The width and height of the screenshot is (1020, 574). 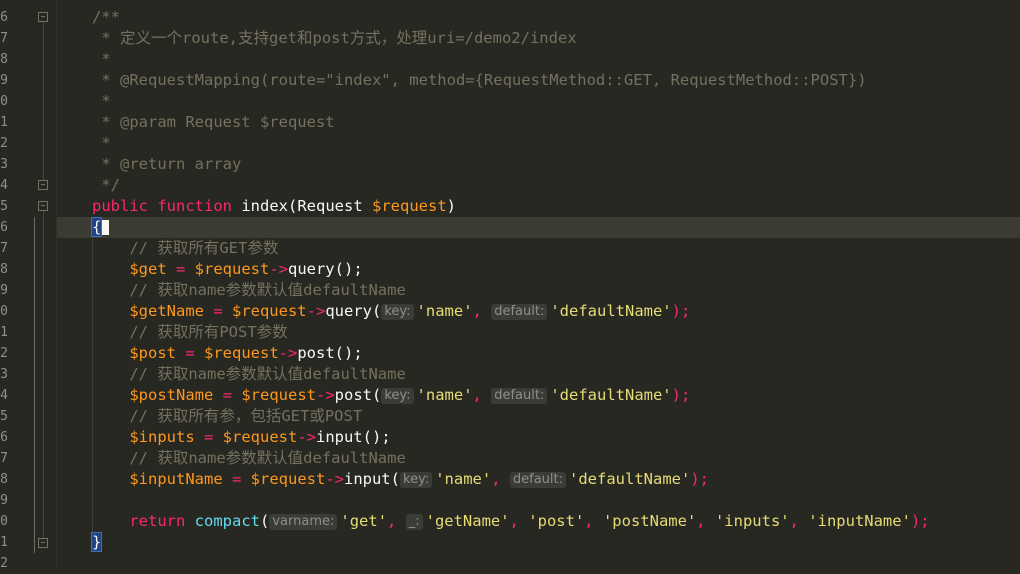 I want to click on doc-comment-close: */, so click(x=106, y=185).